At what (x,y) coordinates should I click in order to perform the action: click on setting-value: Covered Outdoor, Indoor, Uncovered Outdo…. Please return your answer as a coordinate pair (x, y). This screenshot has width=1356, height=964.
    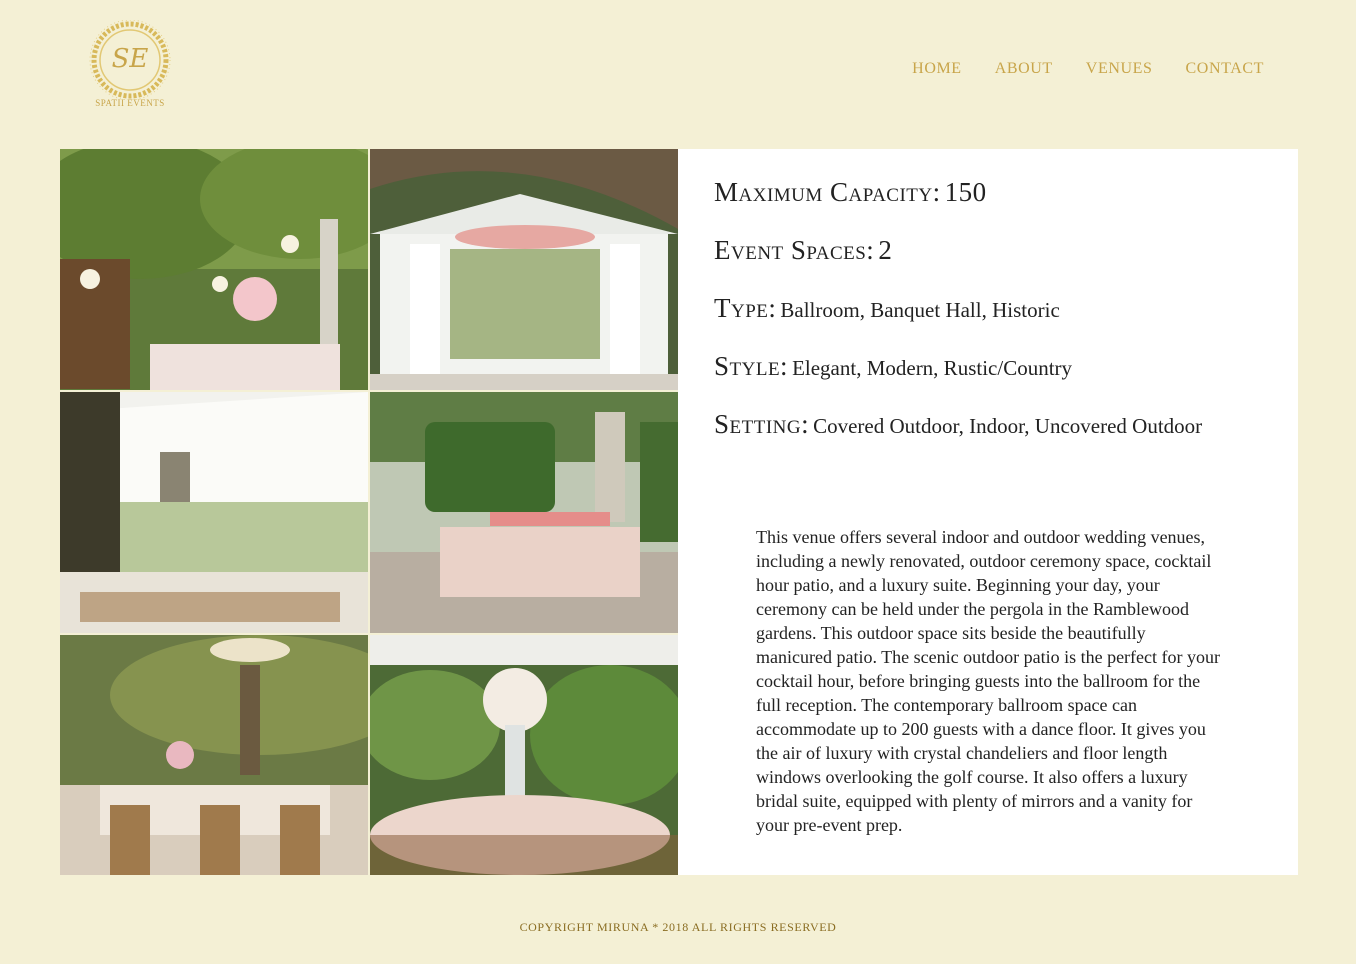
    Looking at the image, I should click on (1008, 426).